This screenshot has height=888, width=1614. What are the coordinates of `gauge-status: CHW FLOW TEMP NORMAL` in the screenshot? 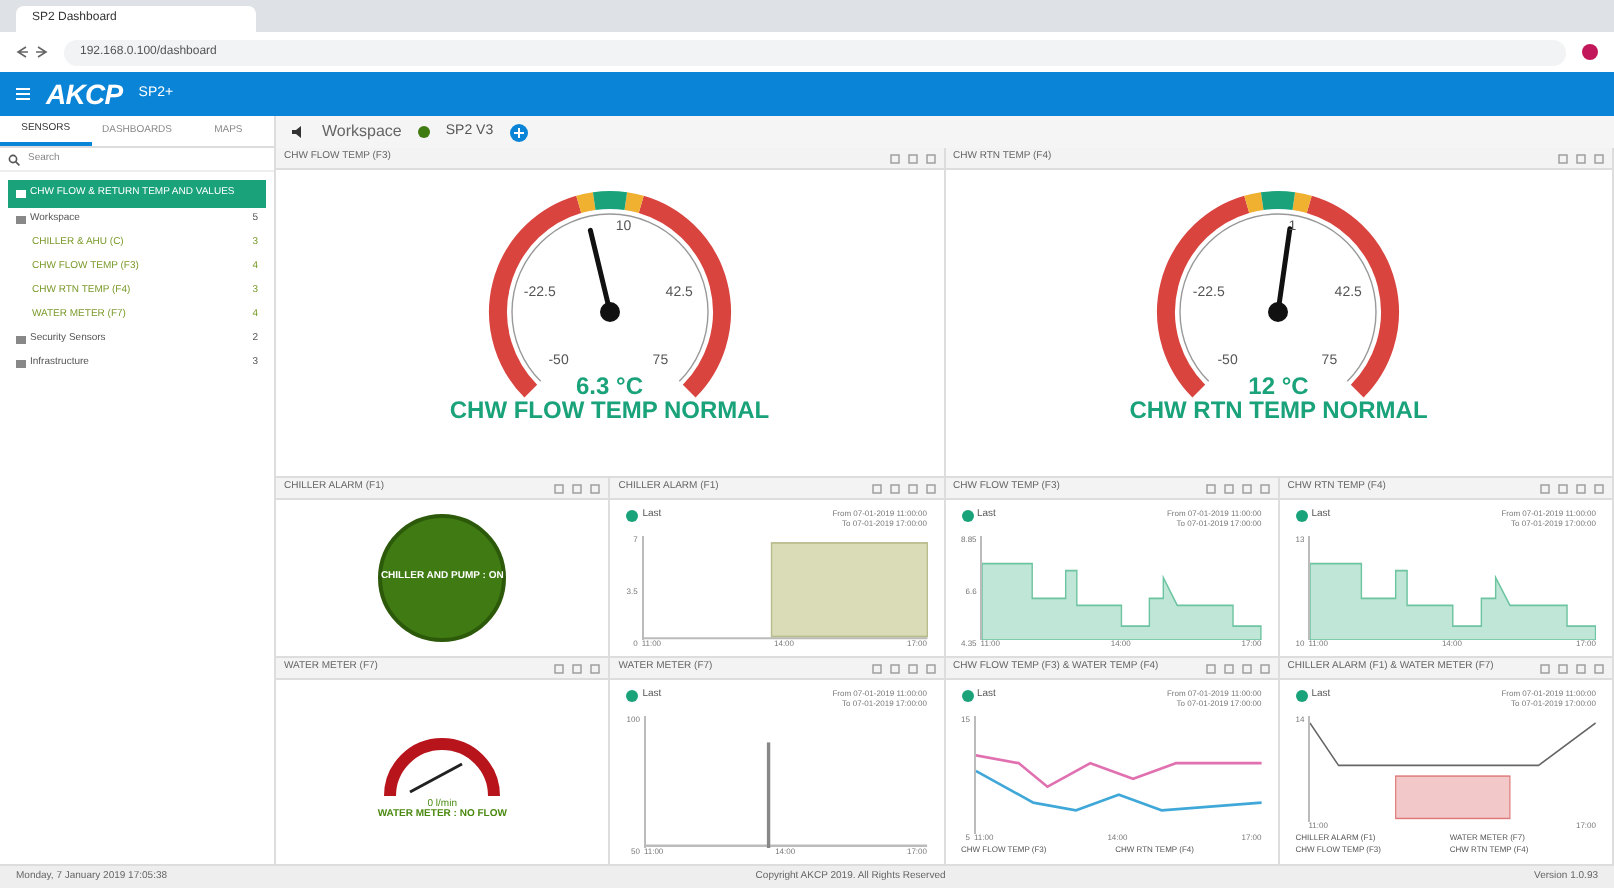 It's located at (609, 410).